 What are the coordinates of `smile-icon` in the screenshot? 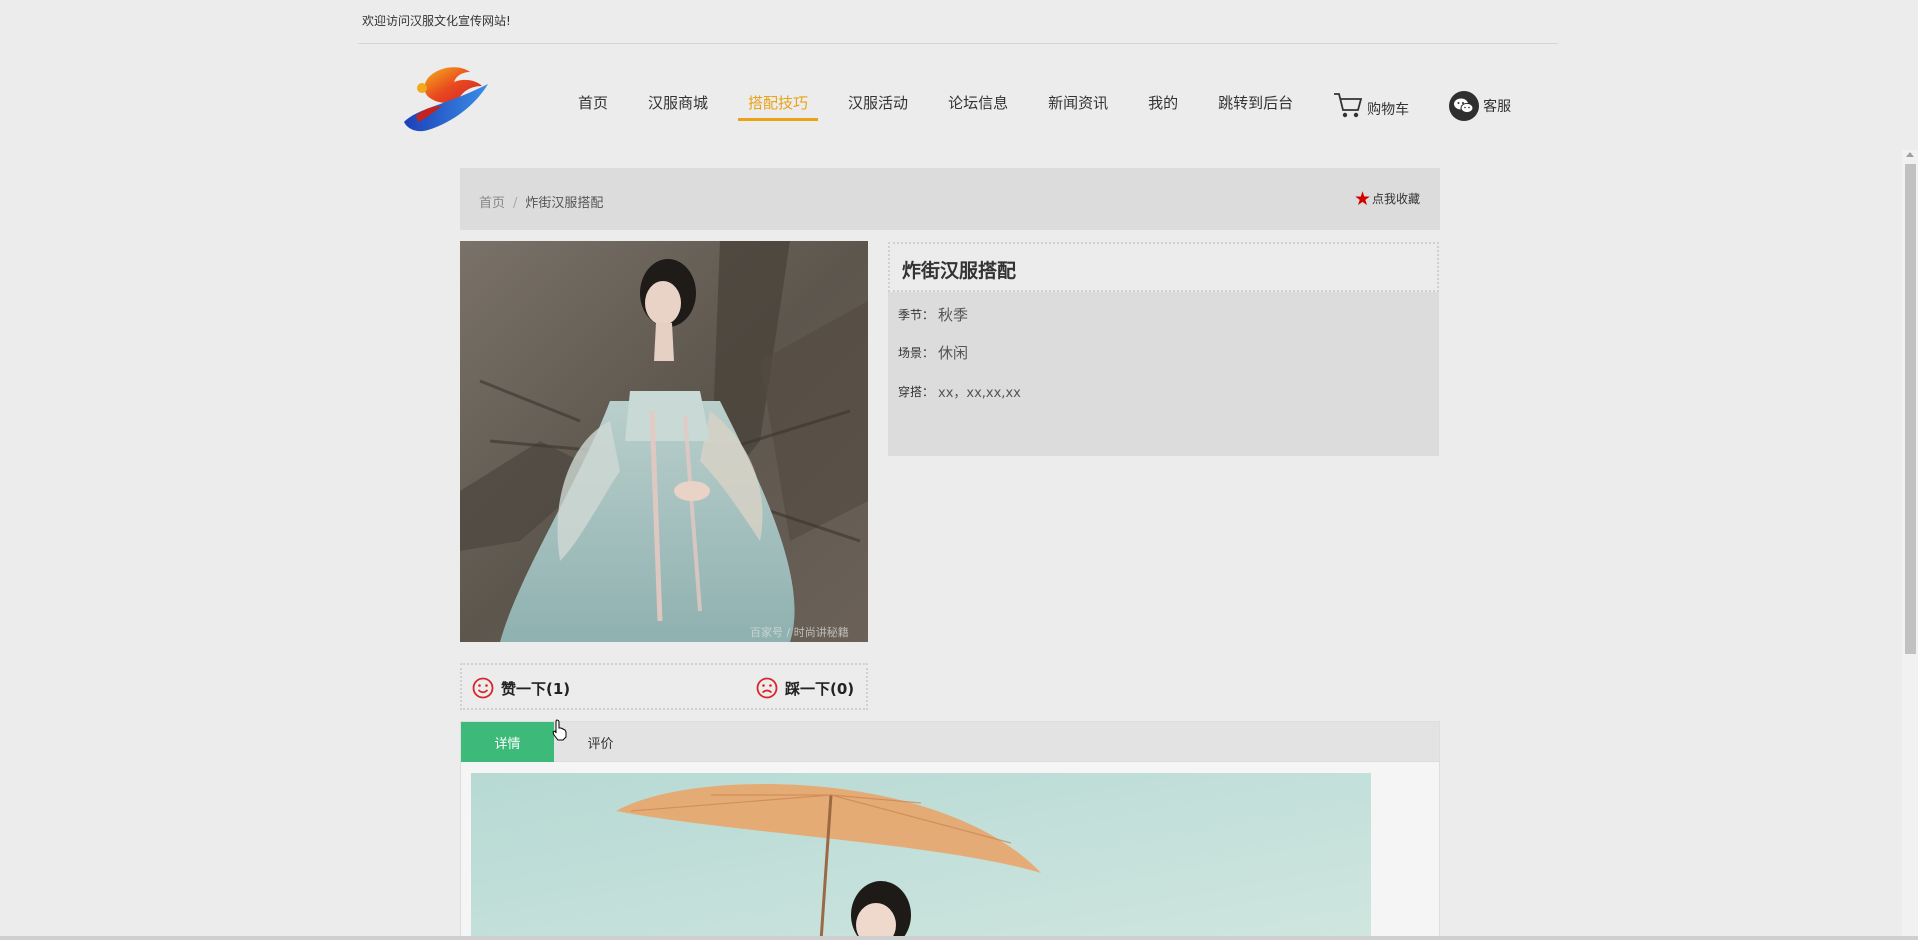 It's located at (483, 688).